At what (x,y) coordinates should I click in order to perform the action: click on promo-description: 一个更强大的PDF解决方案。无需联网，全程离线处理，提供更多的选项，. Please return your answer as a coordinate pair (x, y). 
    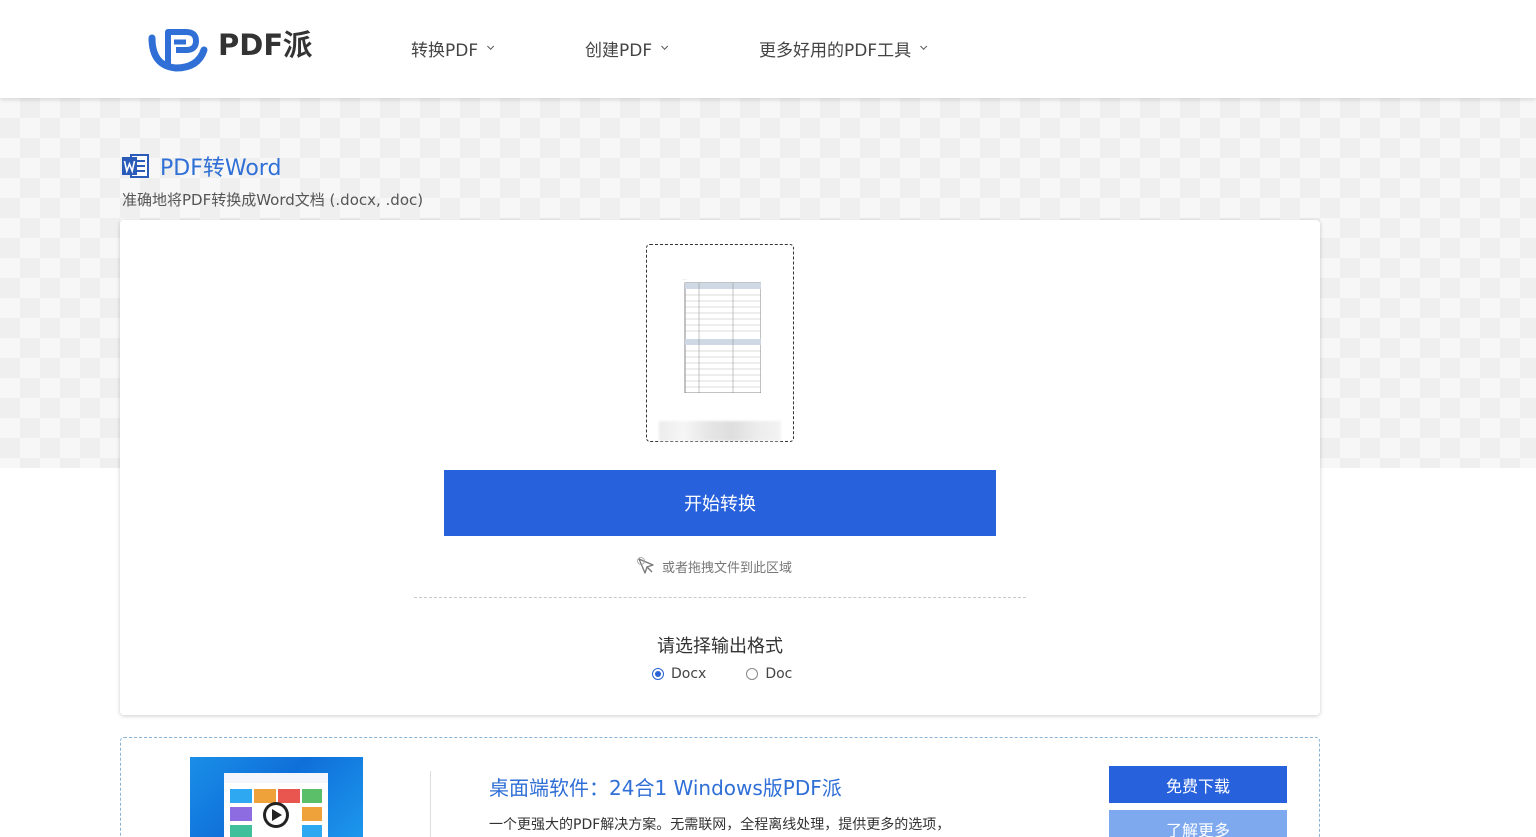
    Looking at the image, I should click on (720, 825).